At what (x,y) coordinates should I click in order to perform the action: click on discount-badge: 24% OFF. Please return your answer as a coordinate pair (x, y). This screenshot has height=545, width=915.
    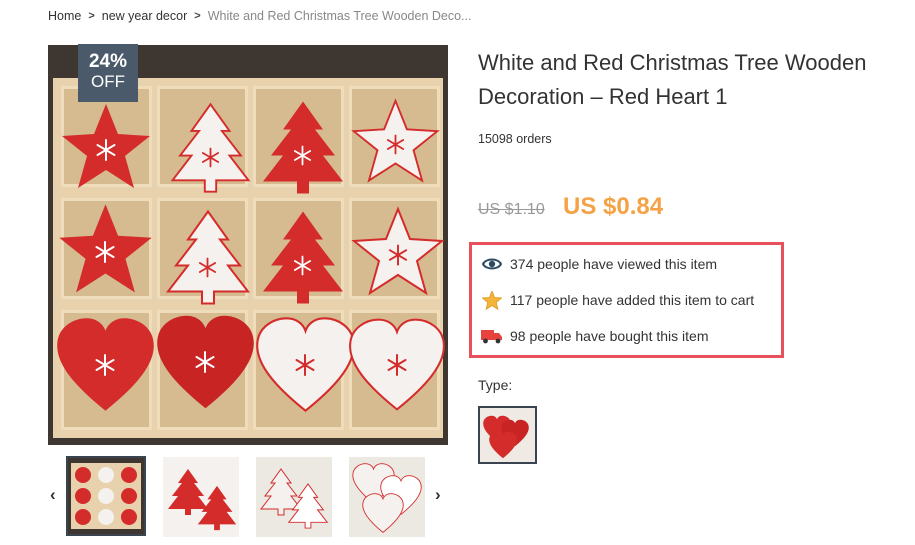
    Looking at the image, I should click on (108, 73).